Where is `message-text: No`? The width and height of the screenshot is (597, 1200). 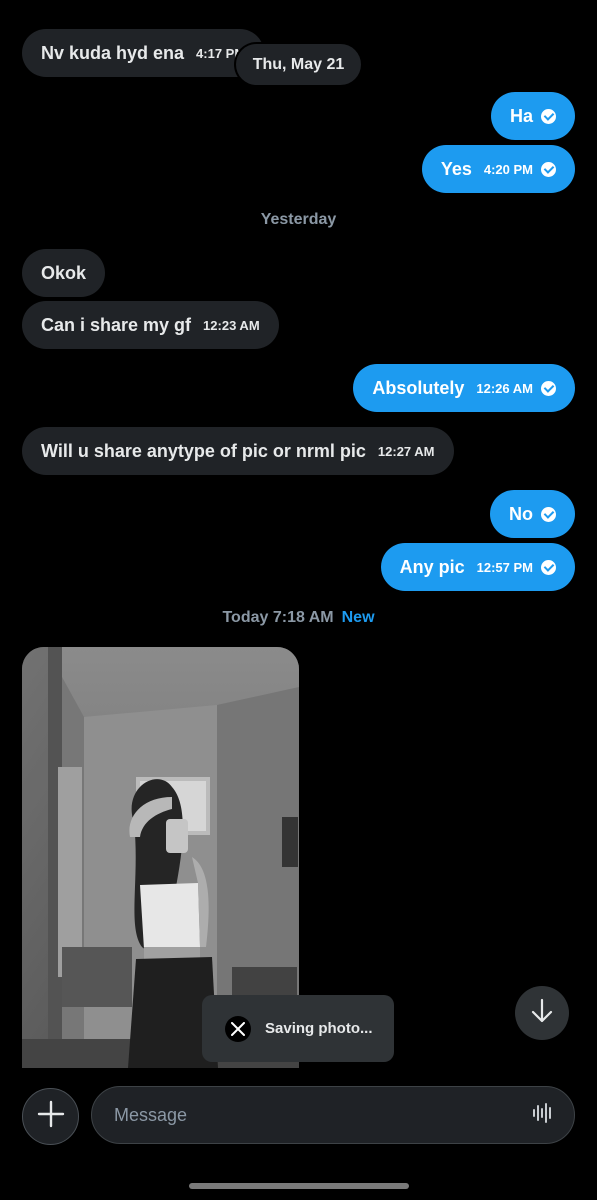 message-text: No is located at coordinates (521, 513).